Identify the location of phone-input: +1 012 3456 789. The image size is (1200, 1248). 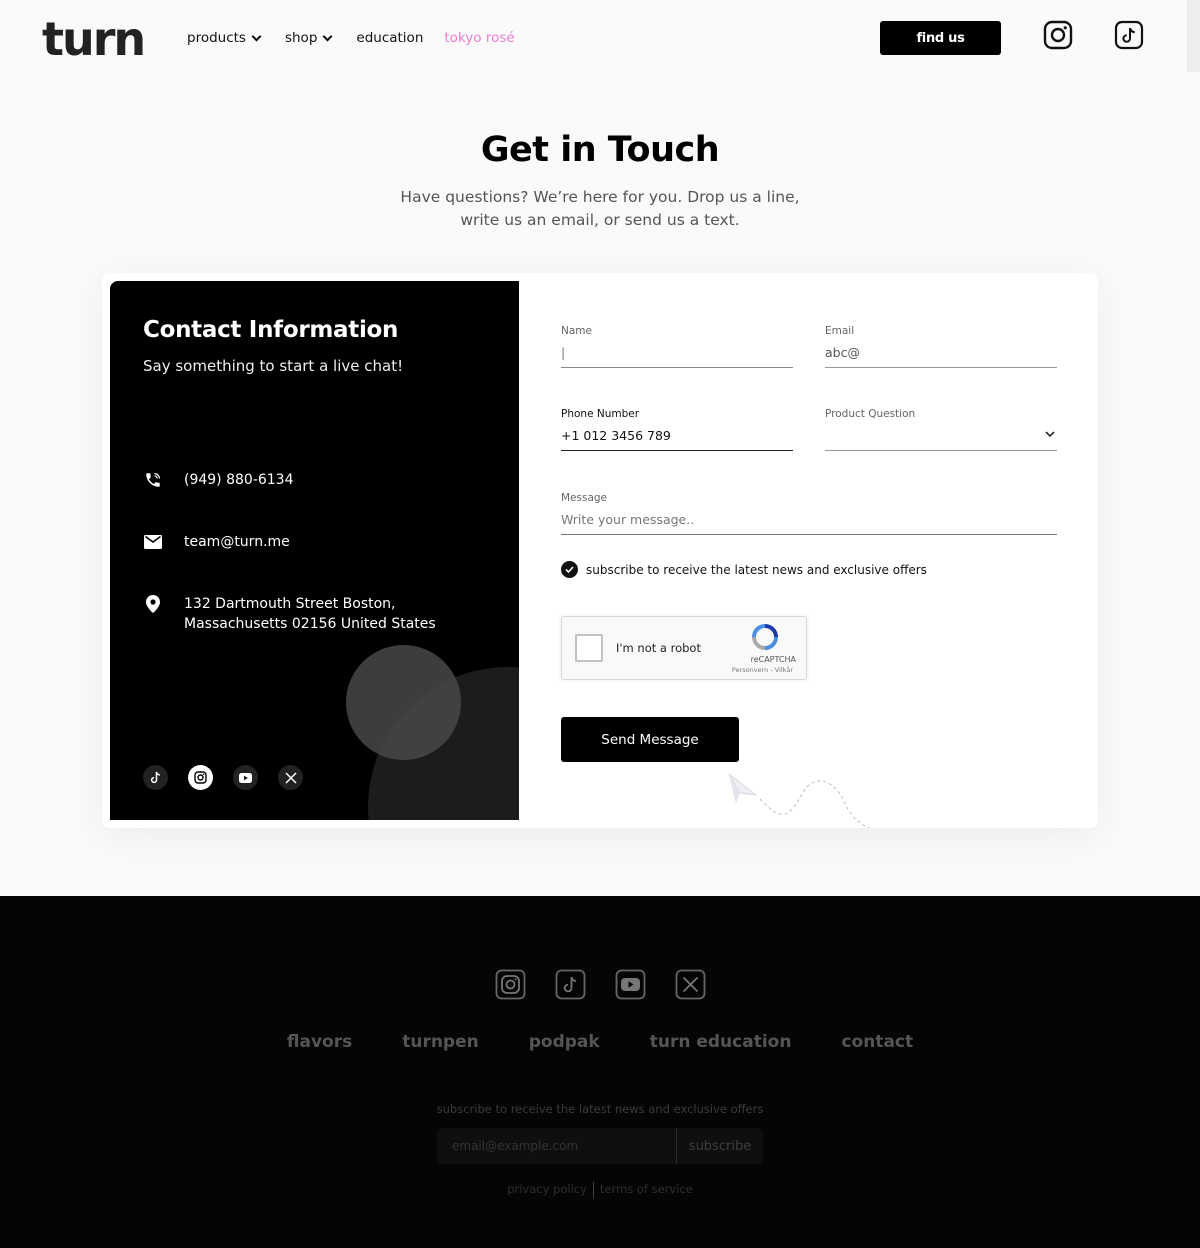
(677, 439).